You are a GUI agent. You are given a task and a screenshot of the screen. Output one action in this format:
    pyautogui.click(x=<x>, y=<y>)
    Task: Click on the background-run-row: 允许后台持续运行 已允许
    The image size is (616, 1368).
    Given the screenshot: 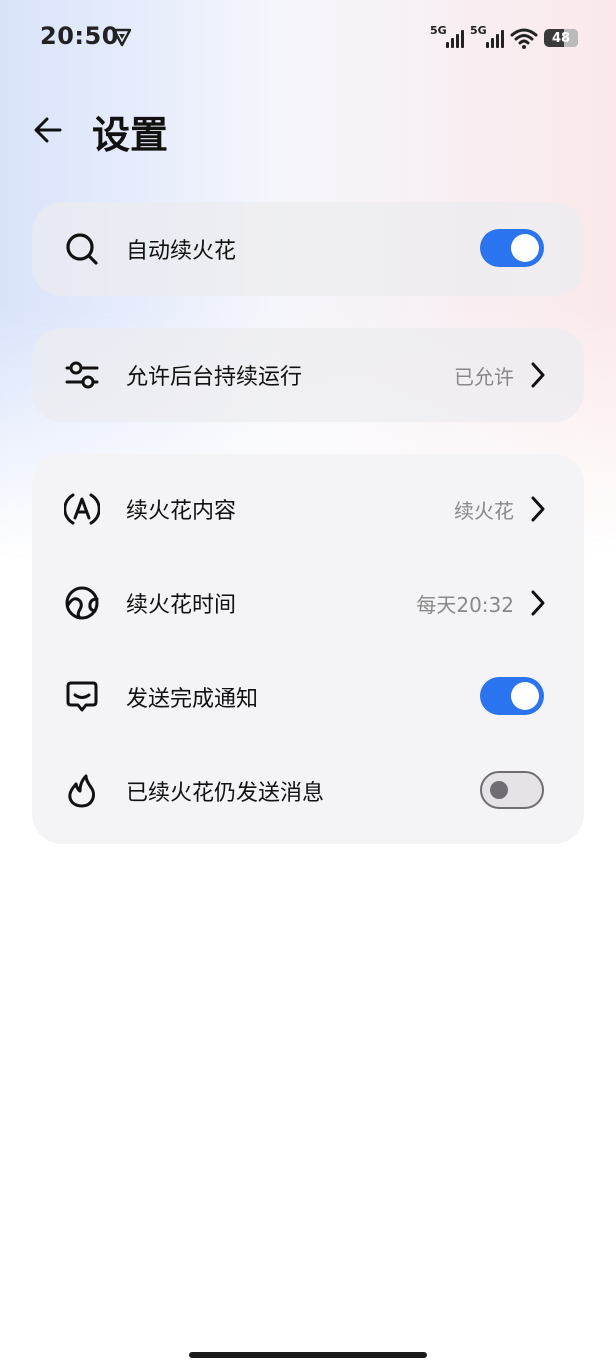 What is the action you would take?
    pyautogui.click(x=308, y=375)
    